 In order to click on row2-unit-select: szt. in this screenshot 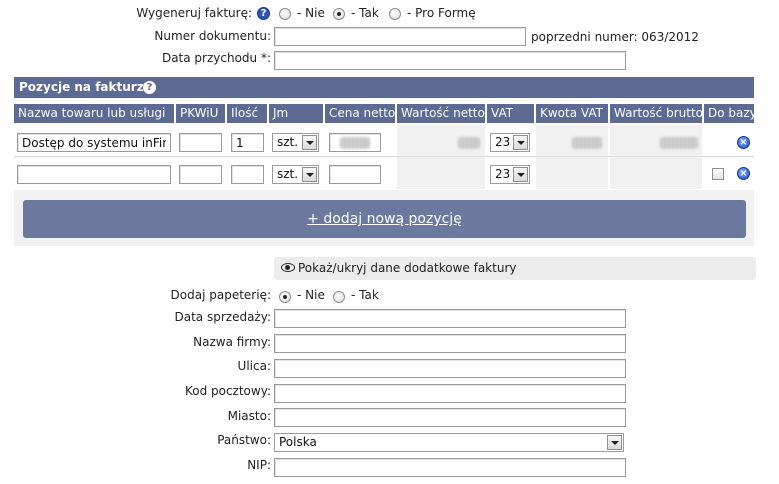, I will do `click(295, 174)`.